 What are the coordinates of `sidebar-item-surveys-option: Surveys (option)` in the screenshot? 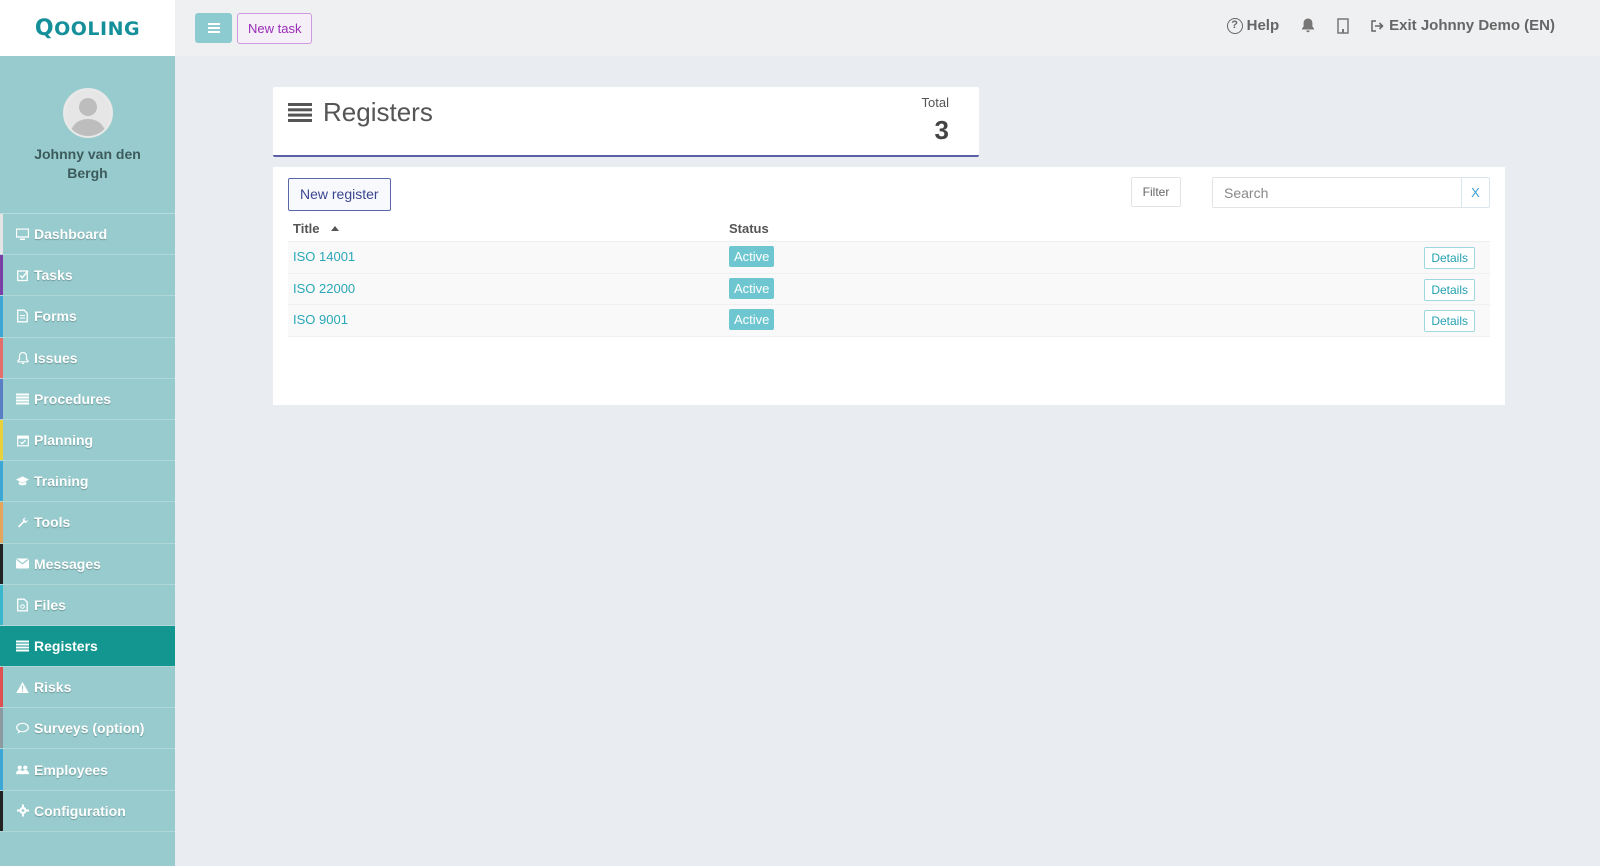 It's located at (87, 729).